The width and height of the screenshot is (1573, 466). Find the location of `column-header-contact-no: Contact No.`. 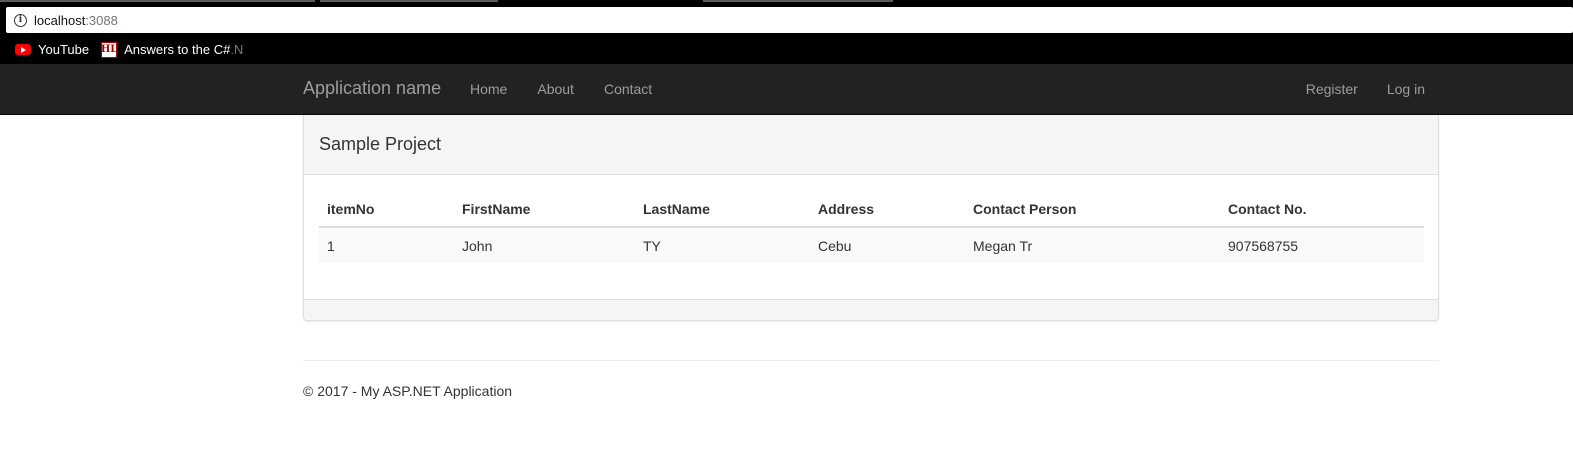

column-header-contact-no: Contact No. is located at coordinates (1322, 209).